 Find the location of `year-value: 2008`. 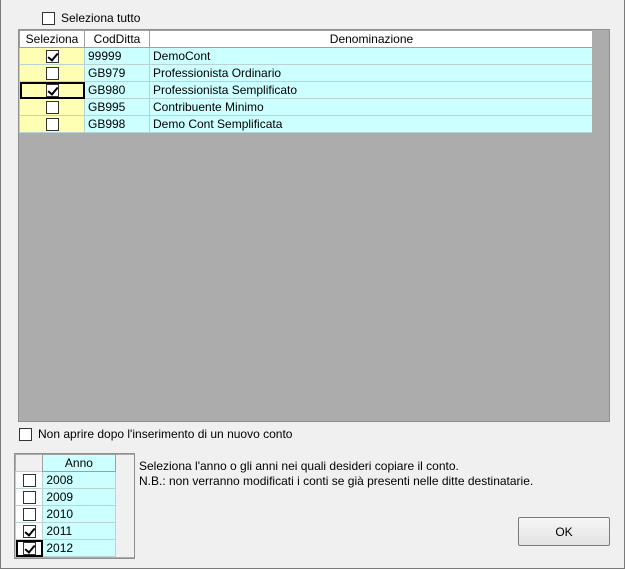

year-value: 2008 is located at coordinates (79, 480).